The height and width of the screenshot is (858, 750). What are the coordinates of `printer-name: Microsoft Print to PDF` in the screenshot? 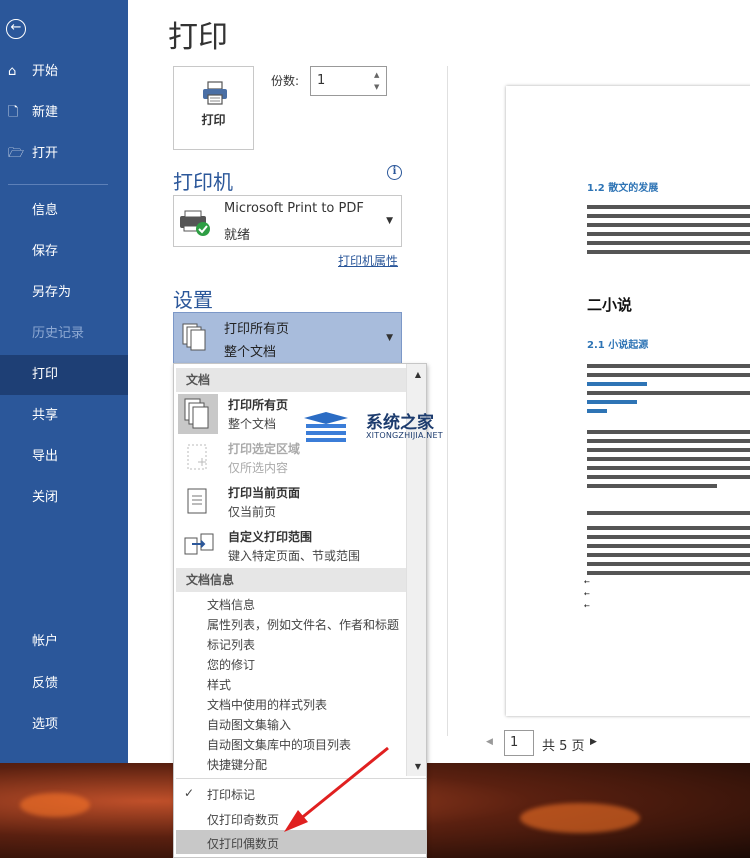 It's located at (294, 208).